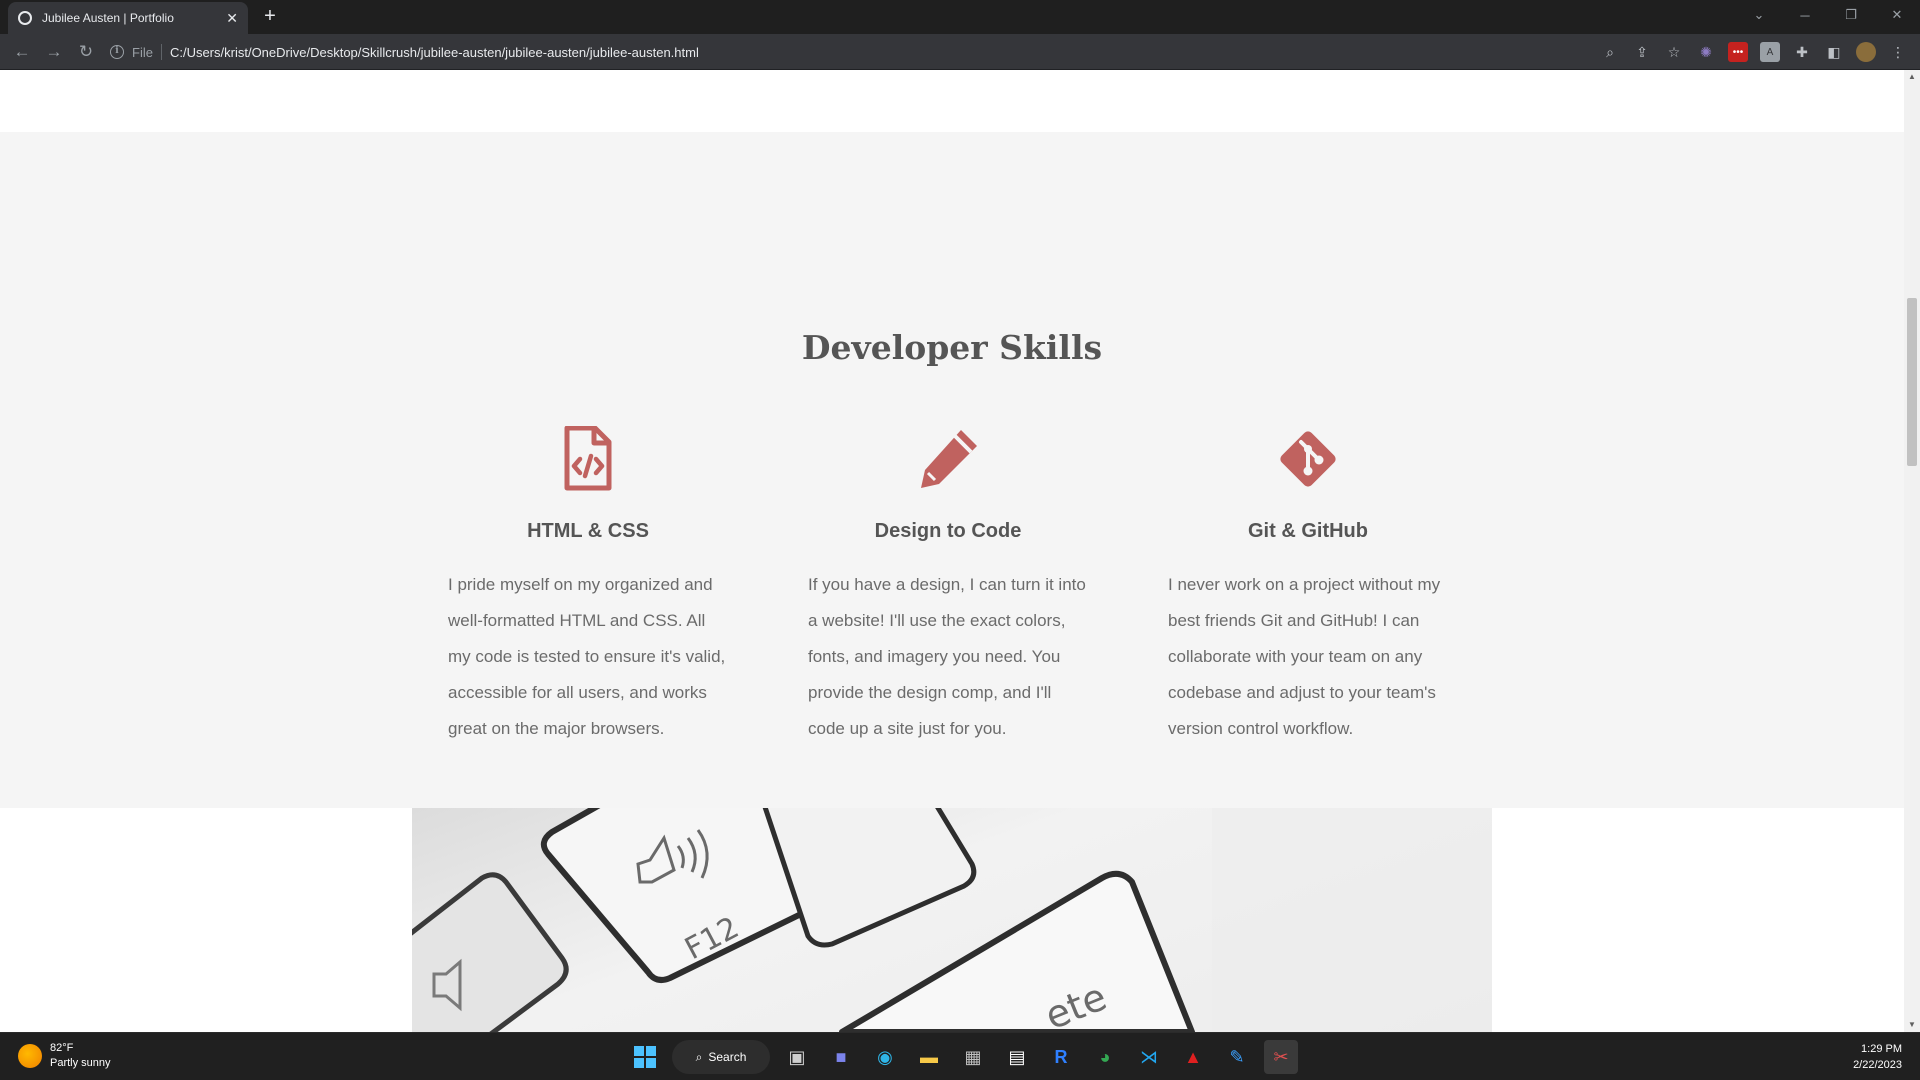 The image size is (1920, 1080). Describe the element at coordinates (25, 18) in the screenshot. I see `globe-icon` at that location.